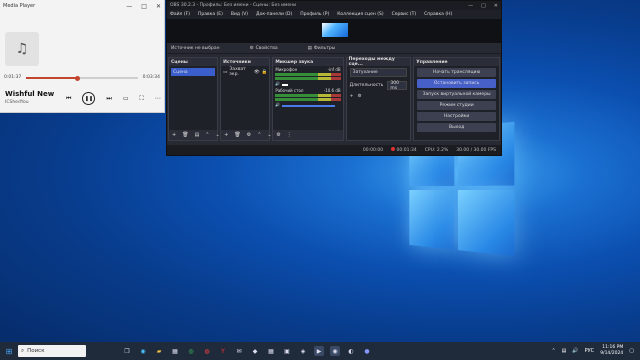 This screenshot has height=360, width=640. What do you see at coordinates (289, 135) in the screenshot?
I see `more-icon: ⋮` at bounding box center [289, 135].